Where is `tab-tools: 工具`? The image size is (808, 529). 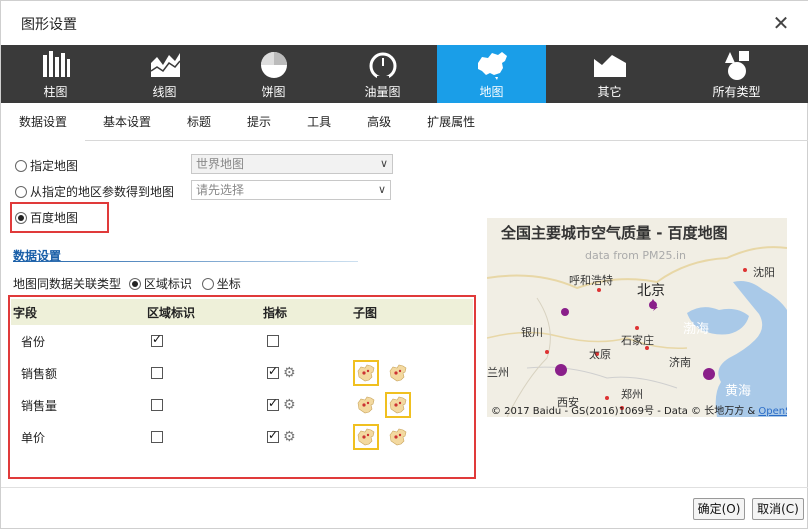
tab-tools: 工具 is located at coordinates (319, 122).